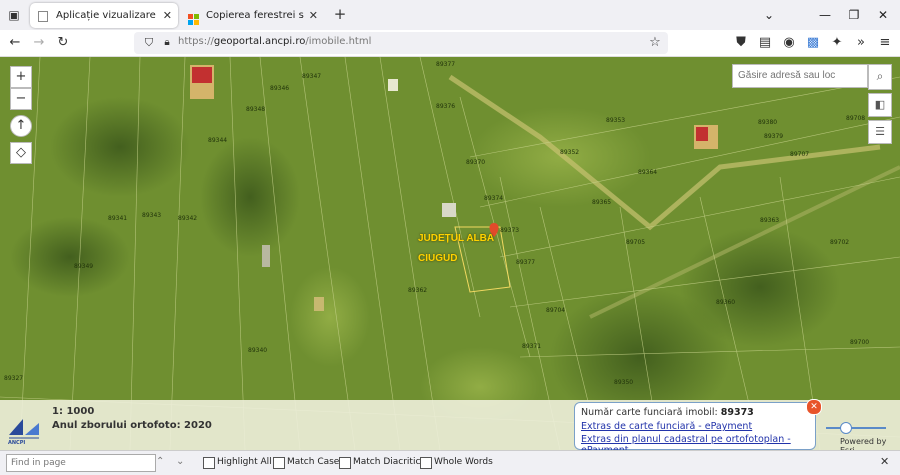  What do you see at coordinates (167, 43) in the screenshot?
I see `lock-icon: 🔒︎` at bounding box center [167, 43].